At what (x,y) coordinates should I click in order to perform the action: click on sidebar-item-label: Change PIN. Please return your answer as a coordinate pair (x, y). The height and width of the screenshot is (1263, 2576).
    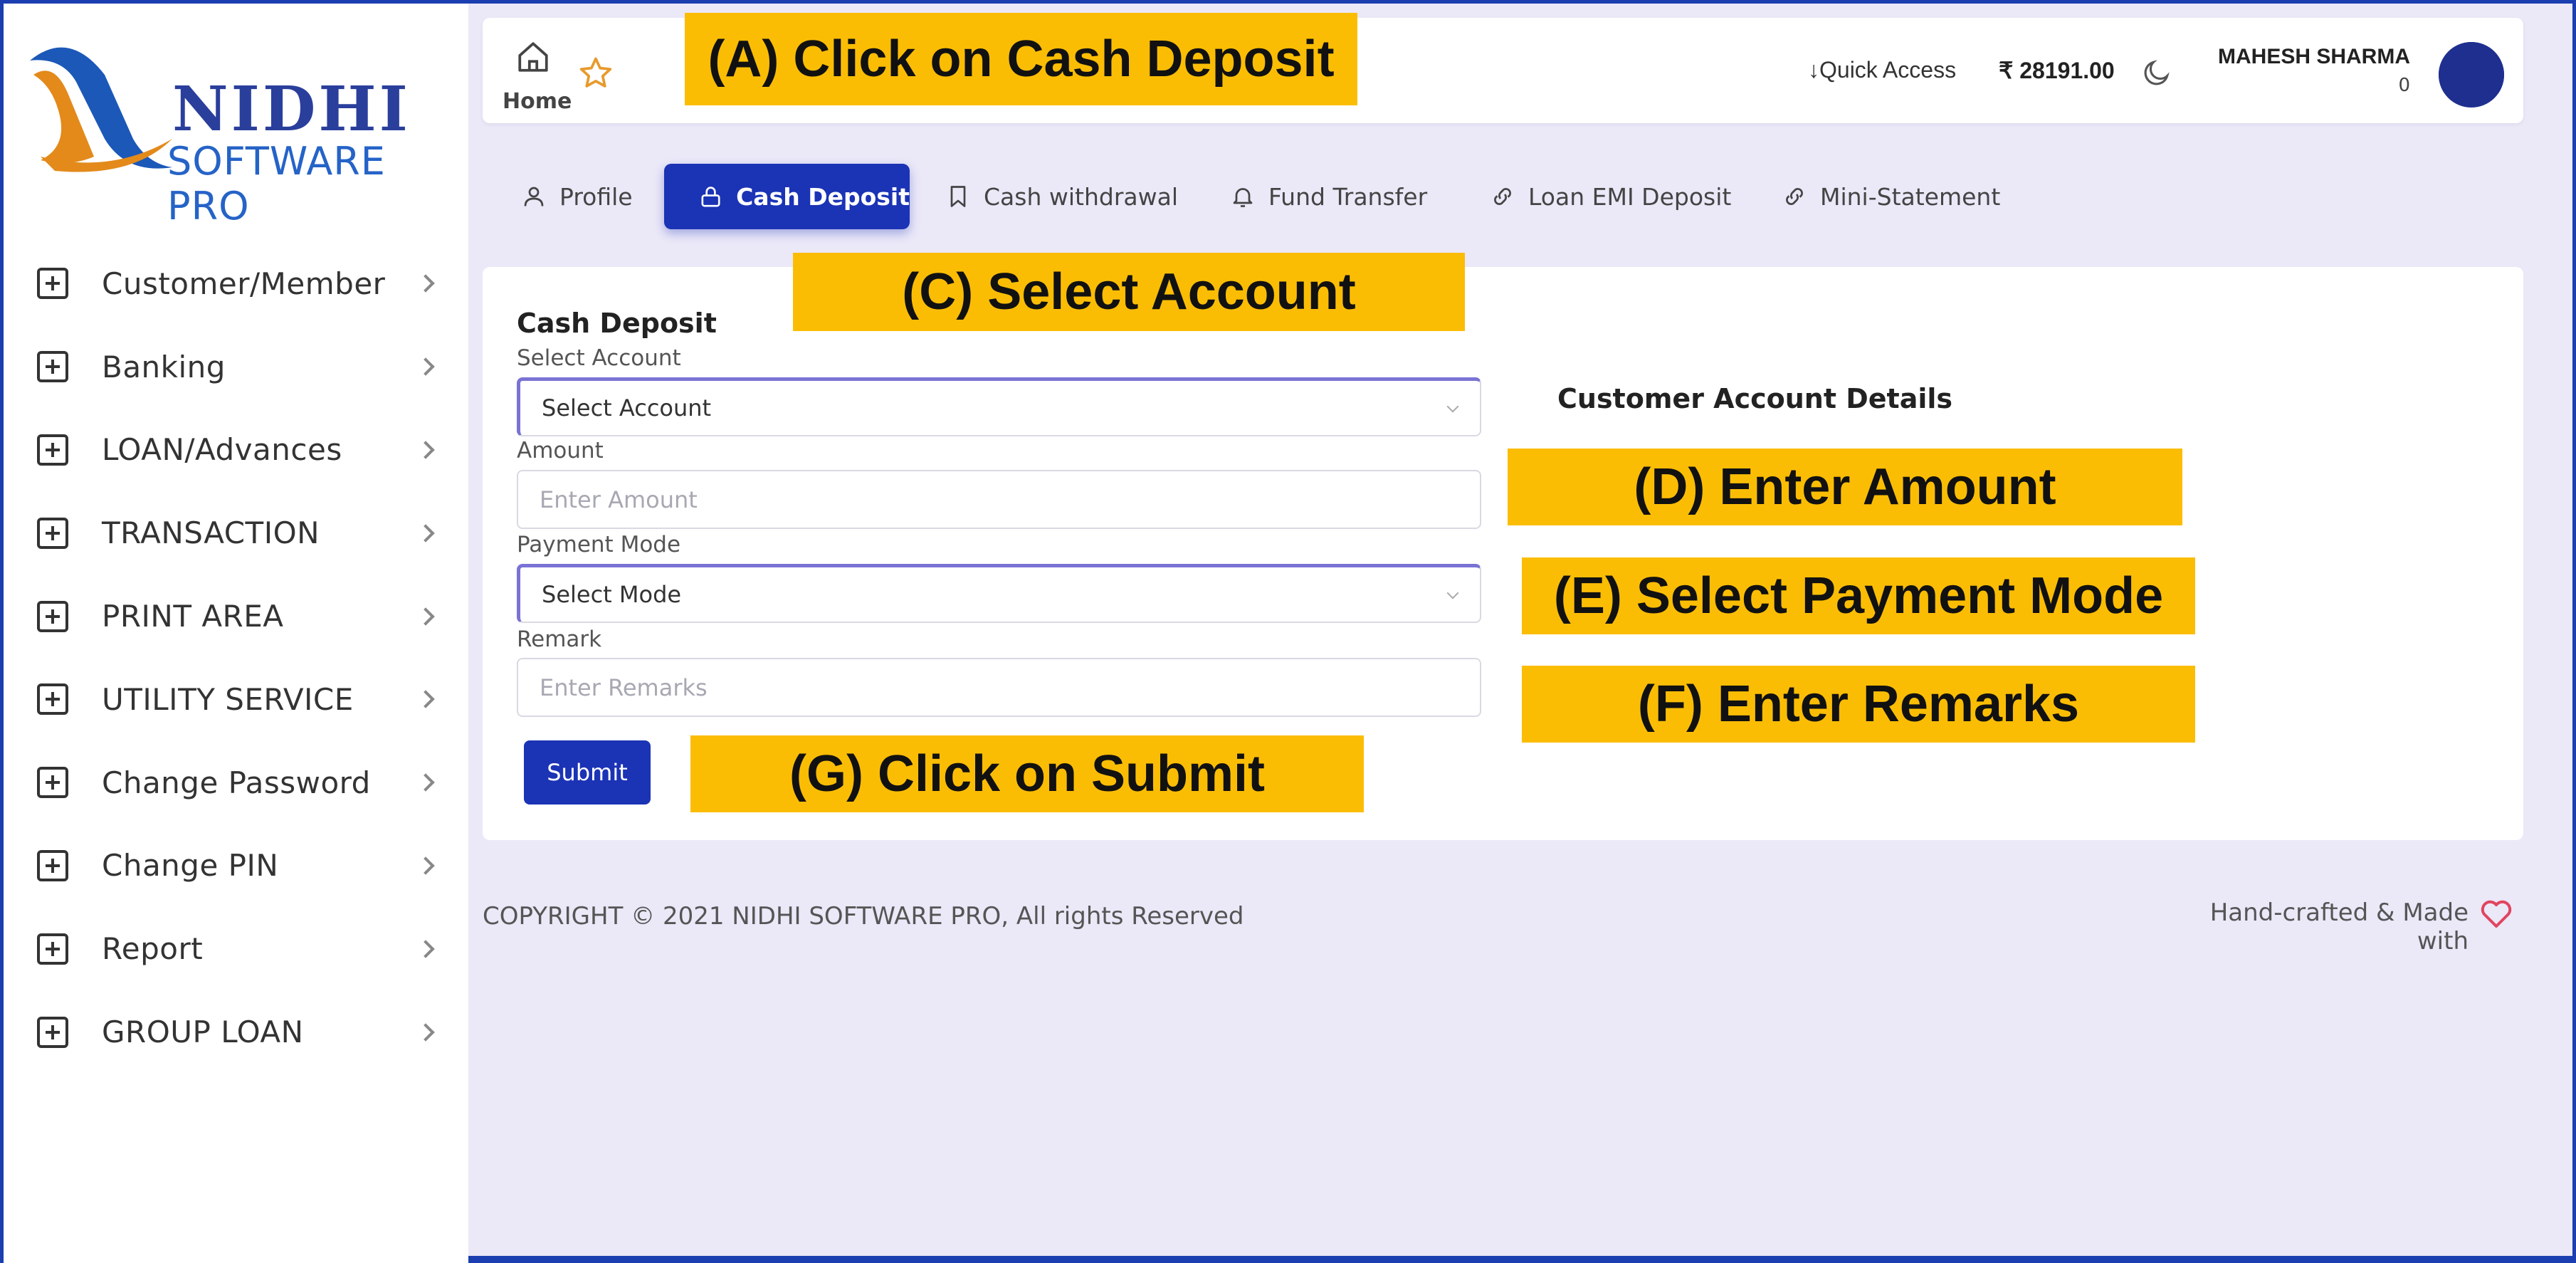
    Looking at the image, I should click on (190, 866).